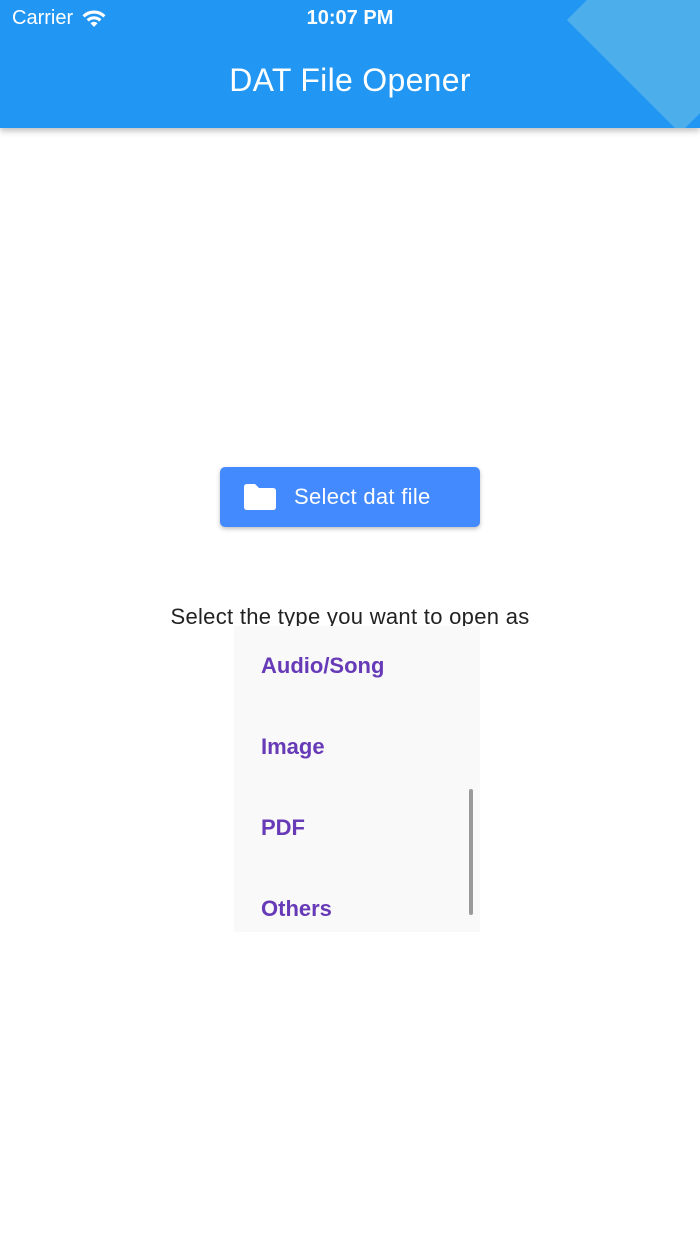  I want to click on select-dat-file-button: Select dat file, so click(350, 497).